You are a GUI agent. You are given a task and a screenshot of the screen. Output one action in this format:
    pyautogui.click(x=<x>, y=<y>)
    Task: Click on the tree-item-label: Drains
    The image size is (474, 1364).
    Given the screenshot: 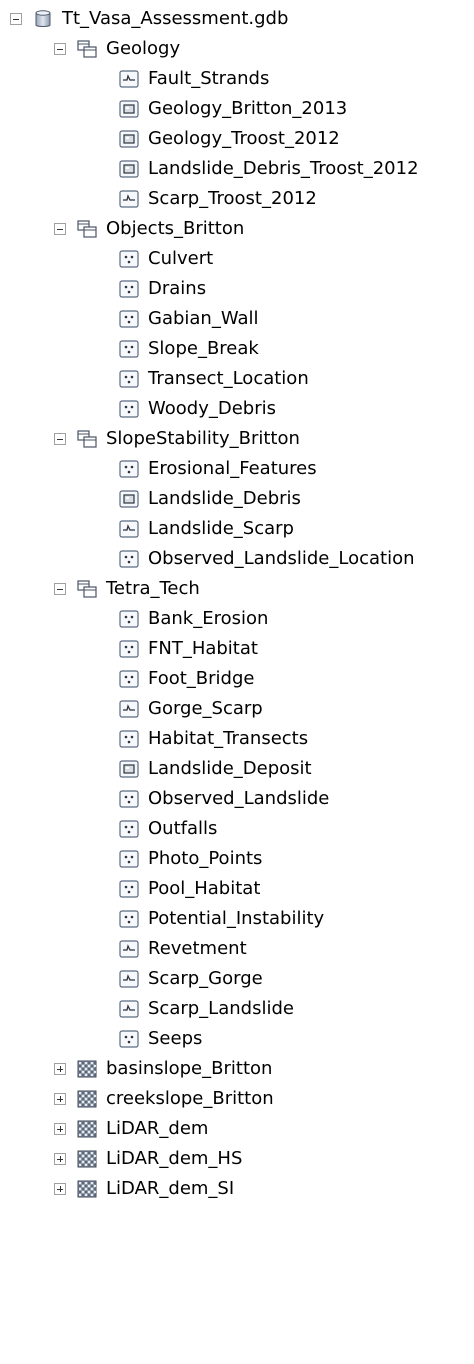 What is the action you would take?
    pyautogui.click(x=177, y=288)
    